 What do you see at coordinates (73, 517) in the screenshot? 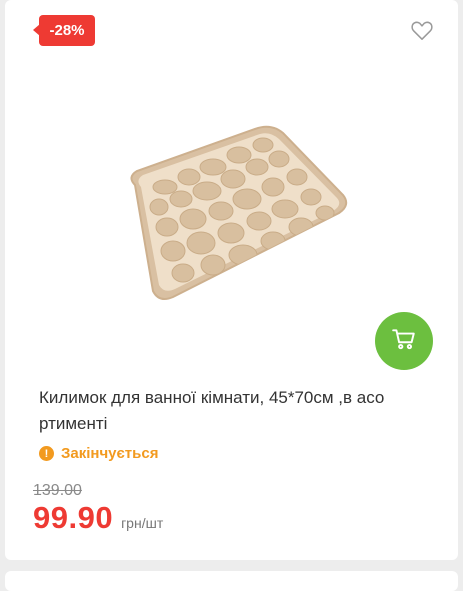
I see `current-price: 99.90` at bounding box center [73, 517].